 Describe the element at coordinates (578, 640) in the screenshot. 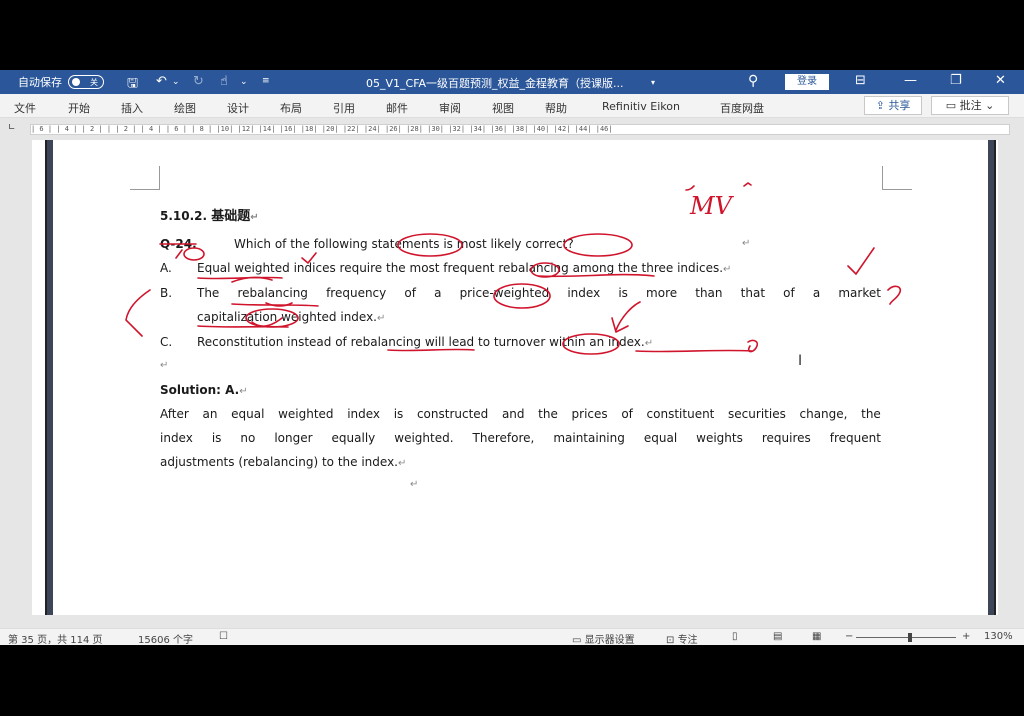

I see `display-icon: ▭` at that location.